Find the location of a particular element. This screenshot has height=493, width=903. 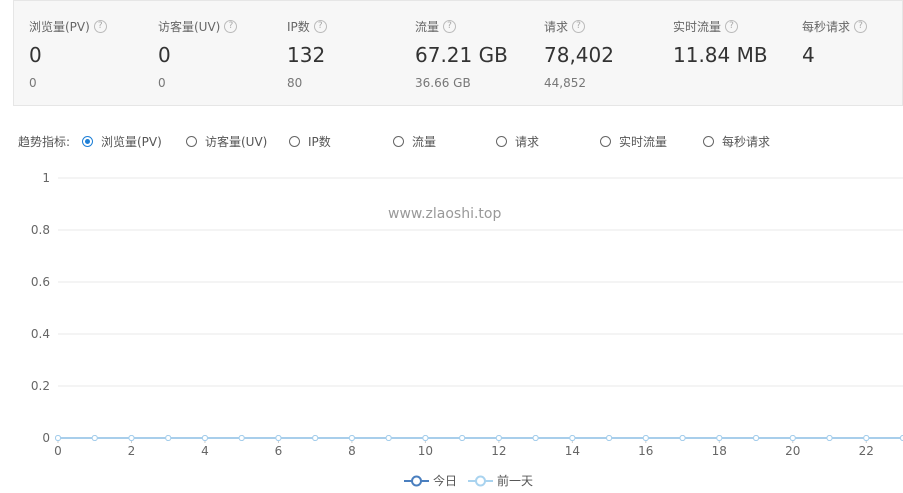

x-tick-label: 0 is located at coordinates (58, 451).